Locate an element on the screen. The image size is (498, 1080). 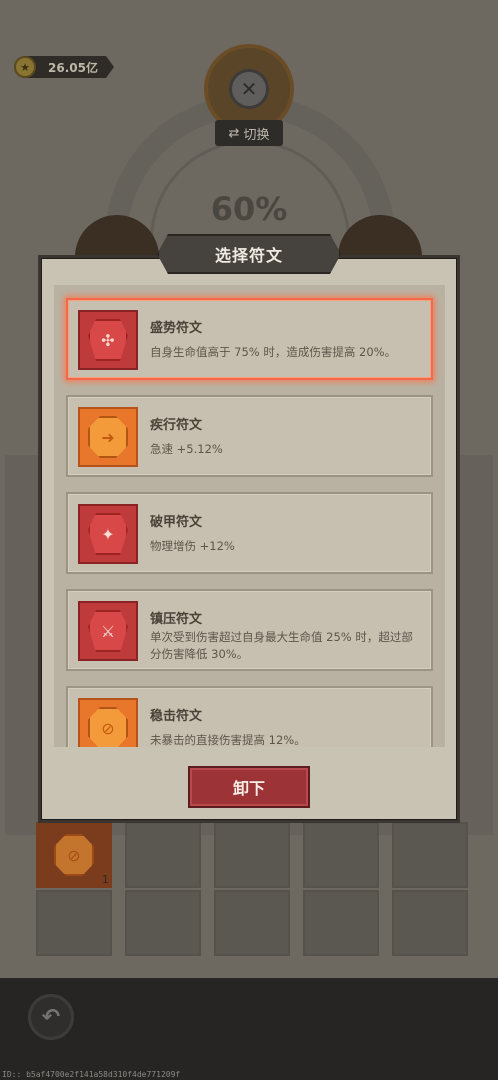
build-id: ID:: b5af4700e2f141a58d310f4de771209f is located at coordinates (91, 1074).